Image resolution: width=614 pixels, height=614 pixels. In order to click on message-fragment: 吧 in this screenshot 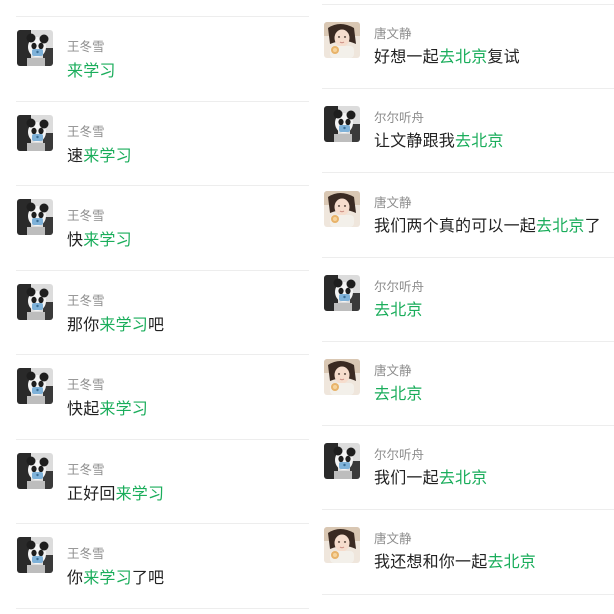, I will do `click(156, 324)`.